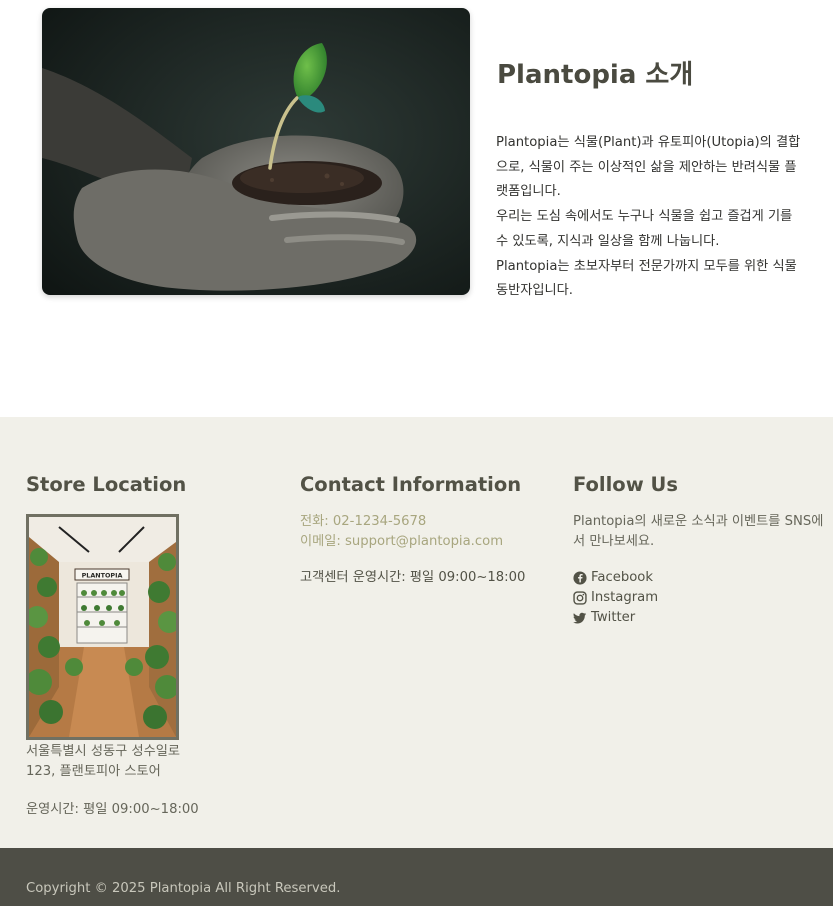 The image size is (833, 906). I want to click on instagram-label: Instagram, so click(625, 597).